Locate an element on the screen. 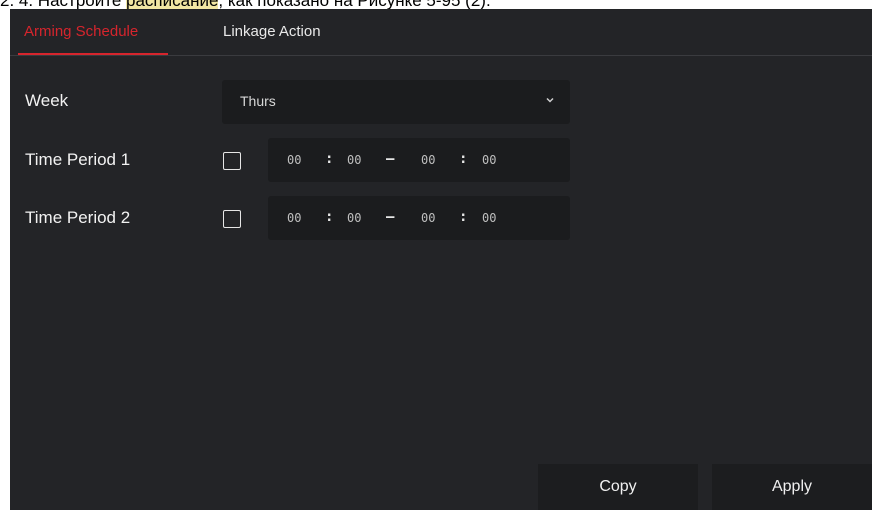 The width and height of the screenshot is (872, 510). time-period-1-range: 00 : 00 – 00 : 00 is located at coordinates (419, 160).